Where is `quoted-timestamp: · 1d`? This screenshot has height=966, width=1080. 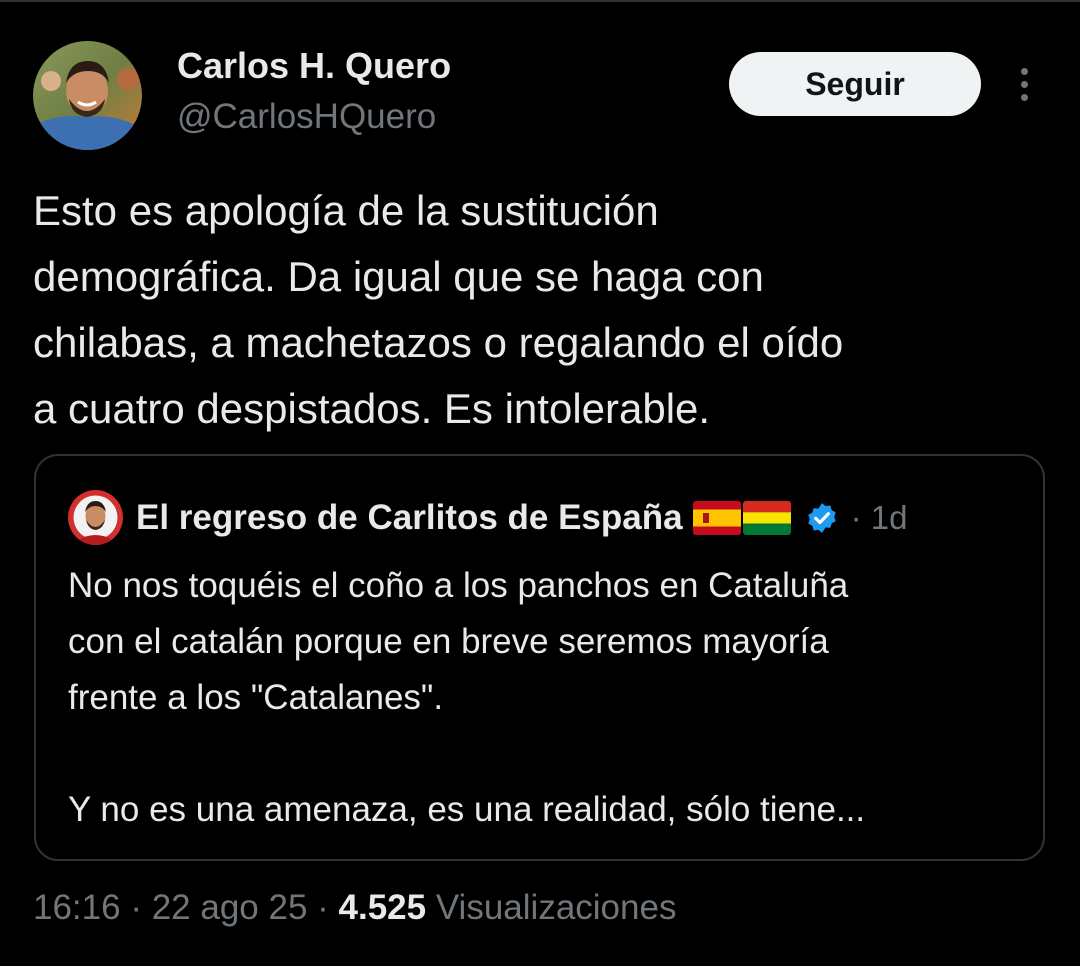
quoted-timestamp: · 1d is located at coordinates (879, 518).